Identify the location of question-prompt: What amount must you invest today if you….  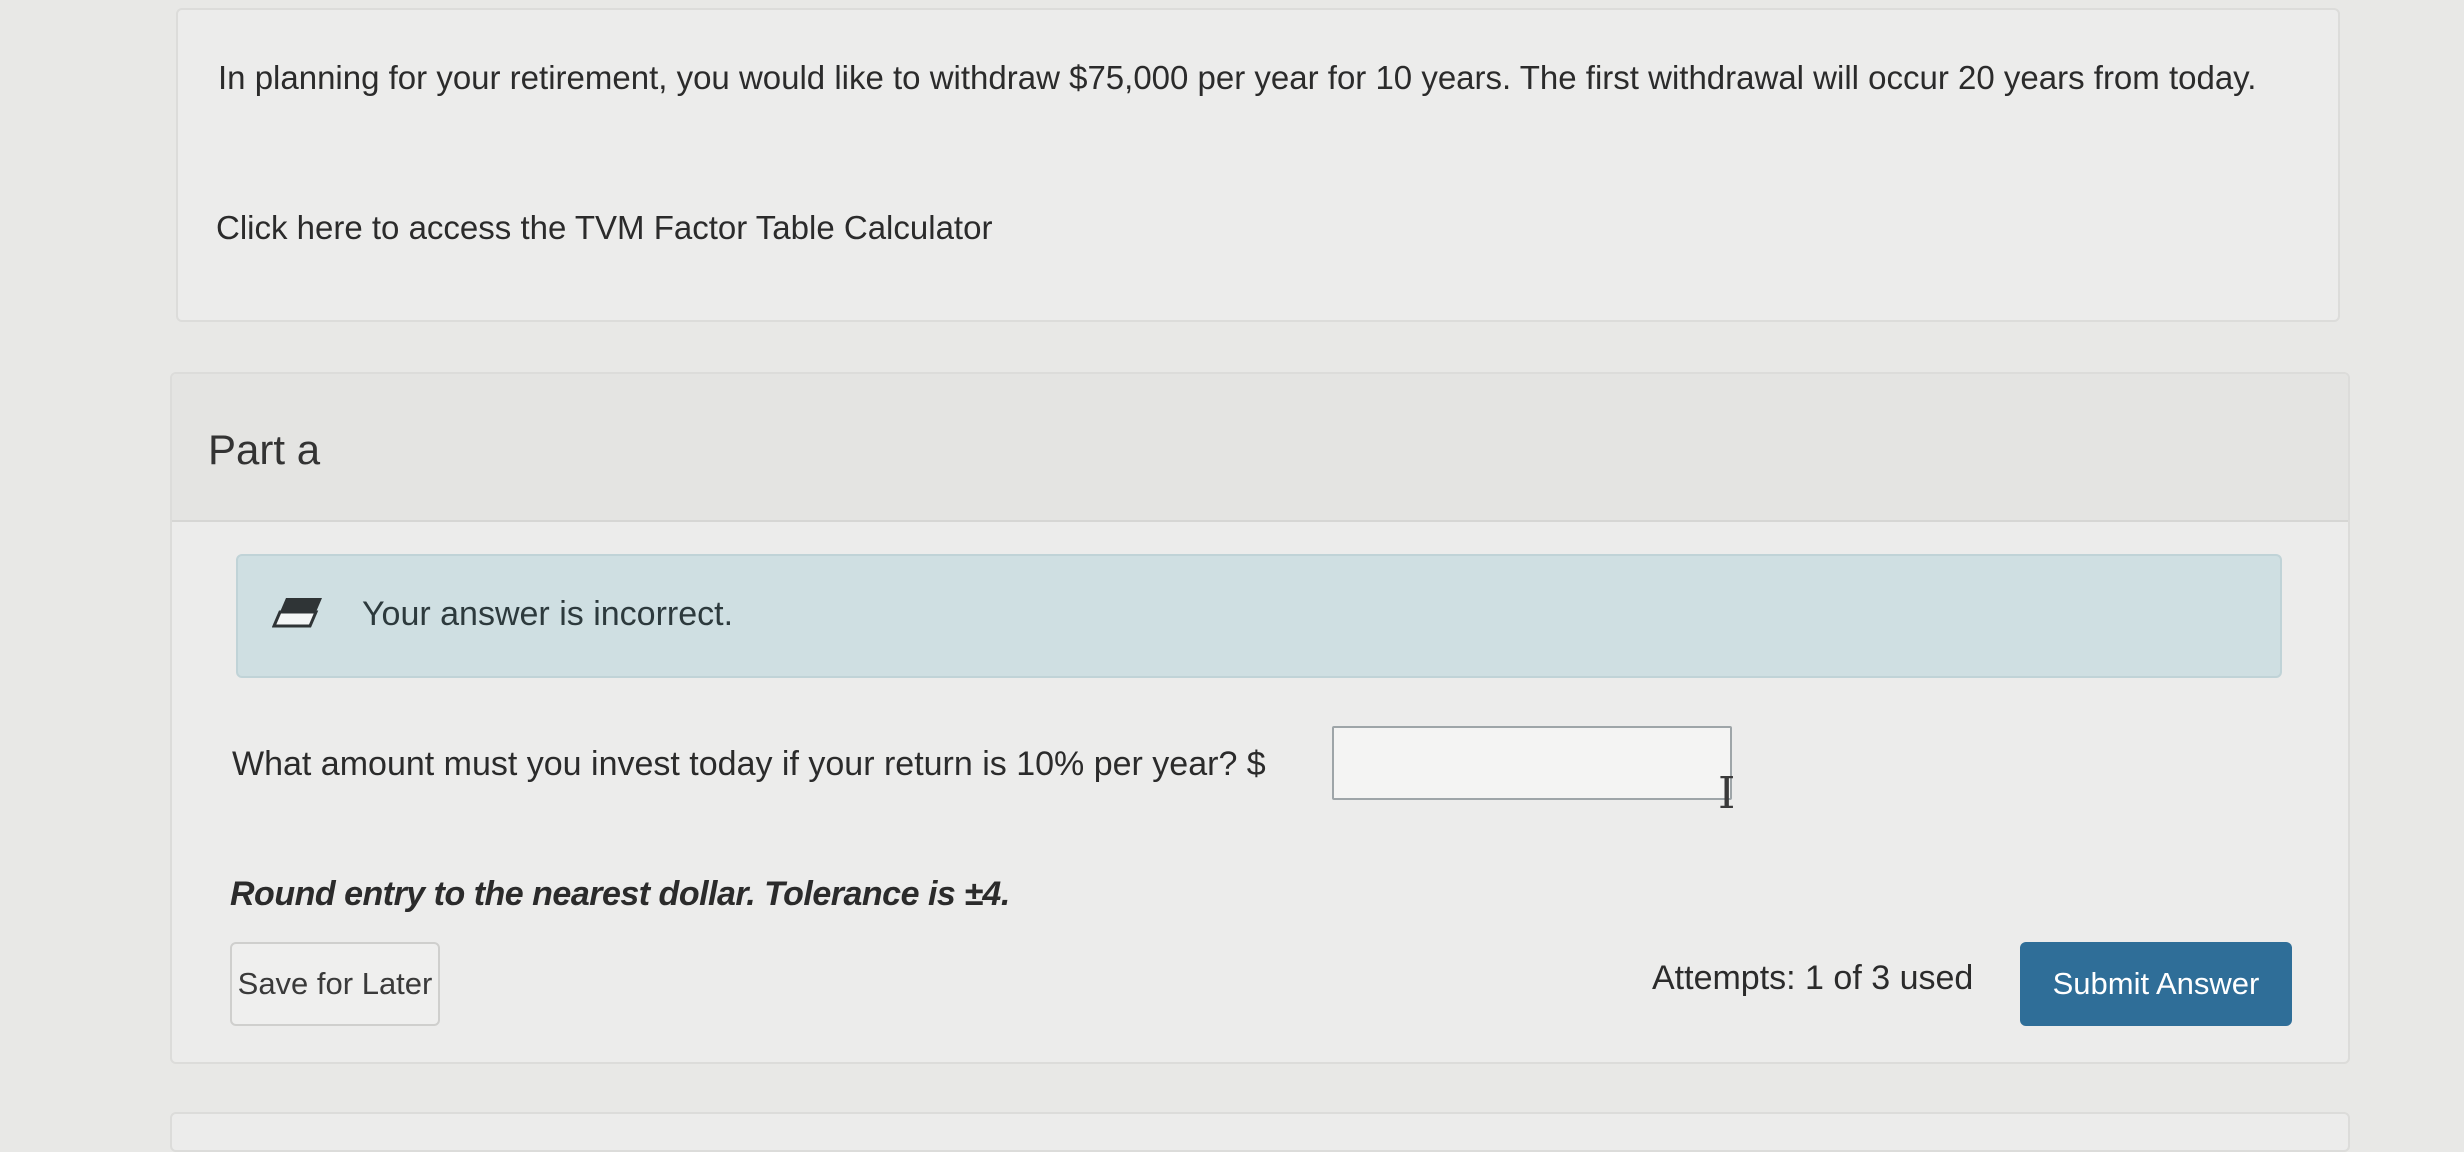
(749, 764).